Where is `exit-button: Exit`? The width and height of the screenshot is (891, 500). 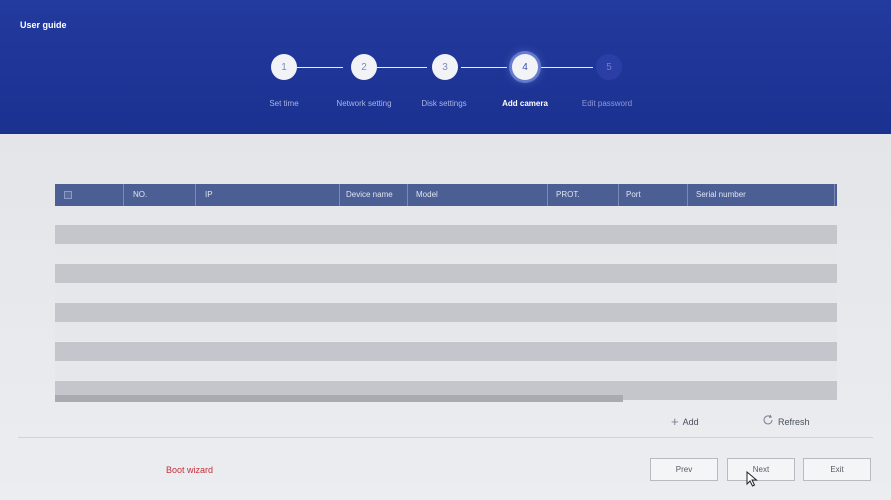
exit-button: Exit is located at coordinates (837, 469).